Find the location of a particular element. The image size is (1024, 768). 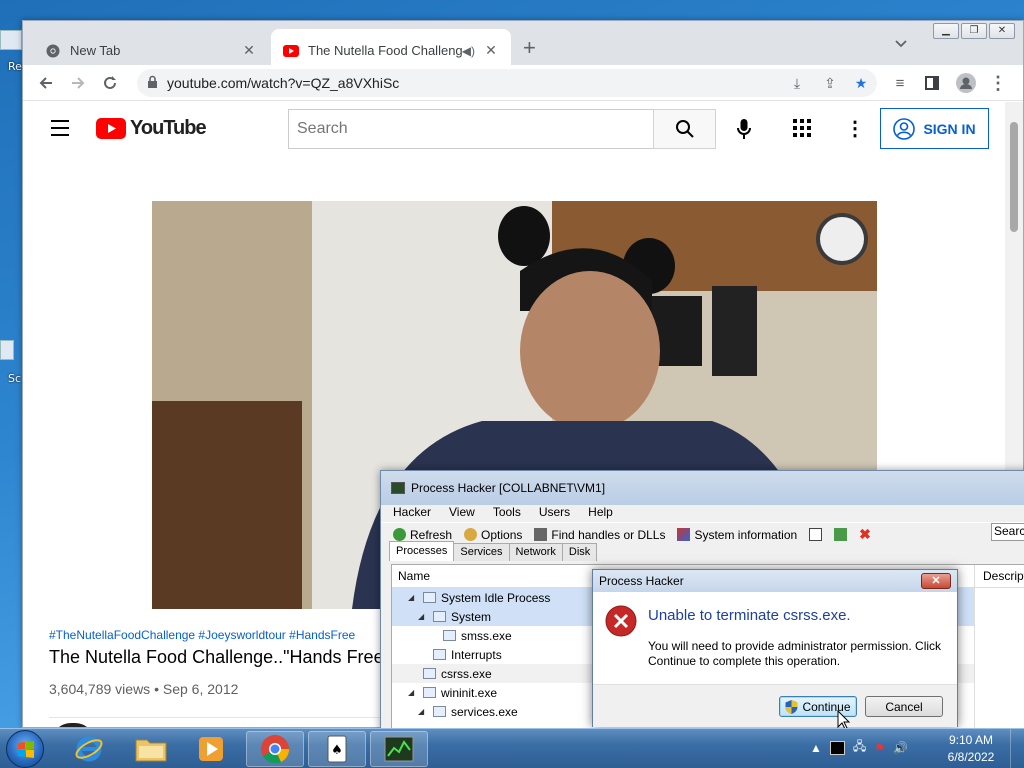

desktop-icon-label: Re is located at coordinates (15, 66).